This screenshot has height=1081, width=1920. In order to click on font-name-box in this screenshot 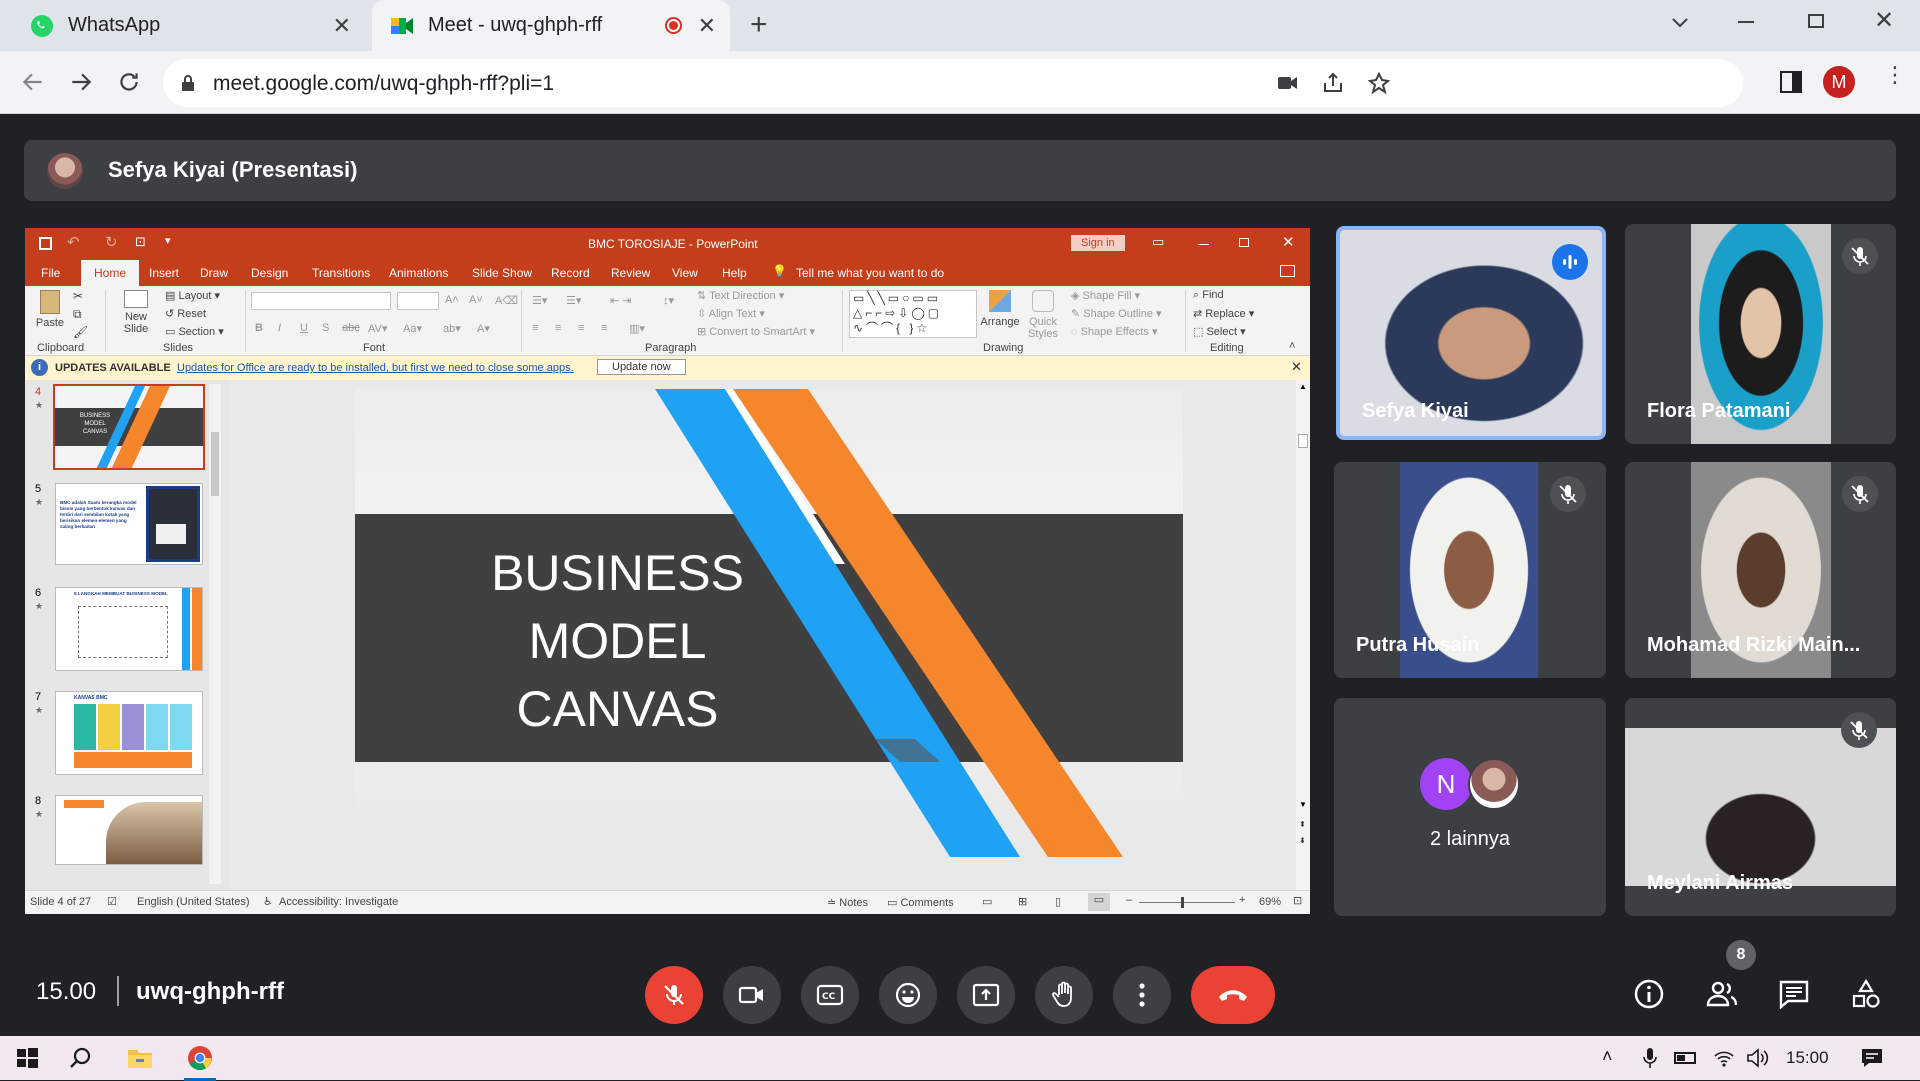, I will do `click(321, 301)`.